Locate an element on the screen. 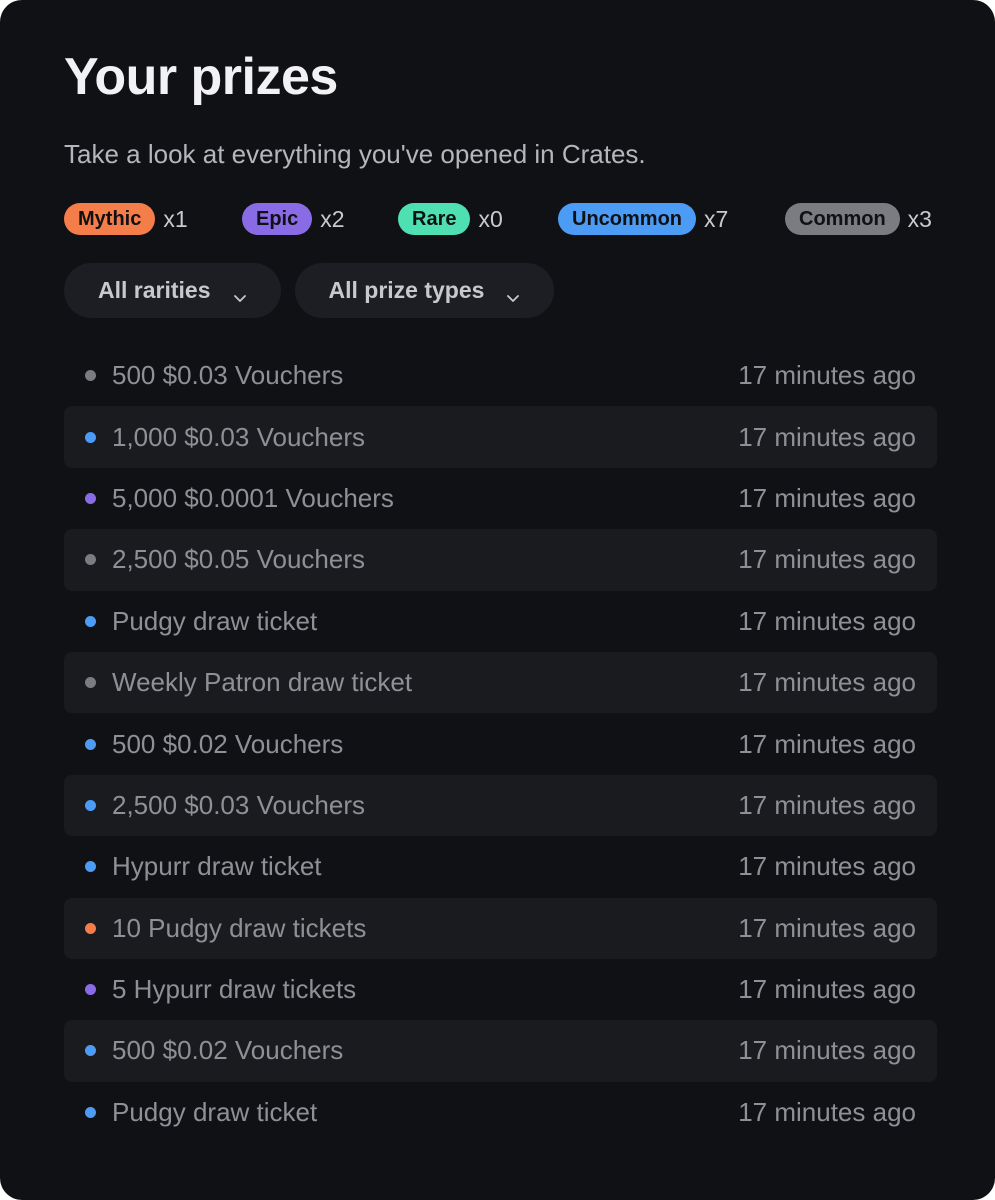 The height and width of the screenshot is (1200, 995). prize-name: Weekly Patron draw ticket is located at coordinates (262, 682).